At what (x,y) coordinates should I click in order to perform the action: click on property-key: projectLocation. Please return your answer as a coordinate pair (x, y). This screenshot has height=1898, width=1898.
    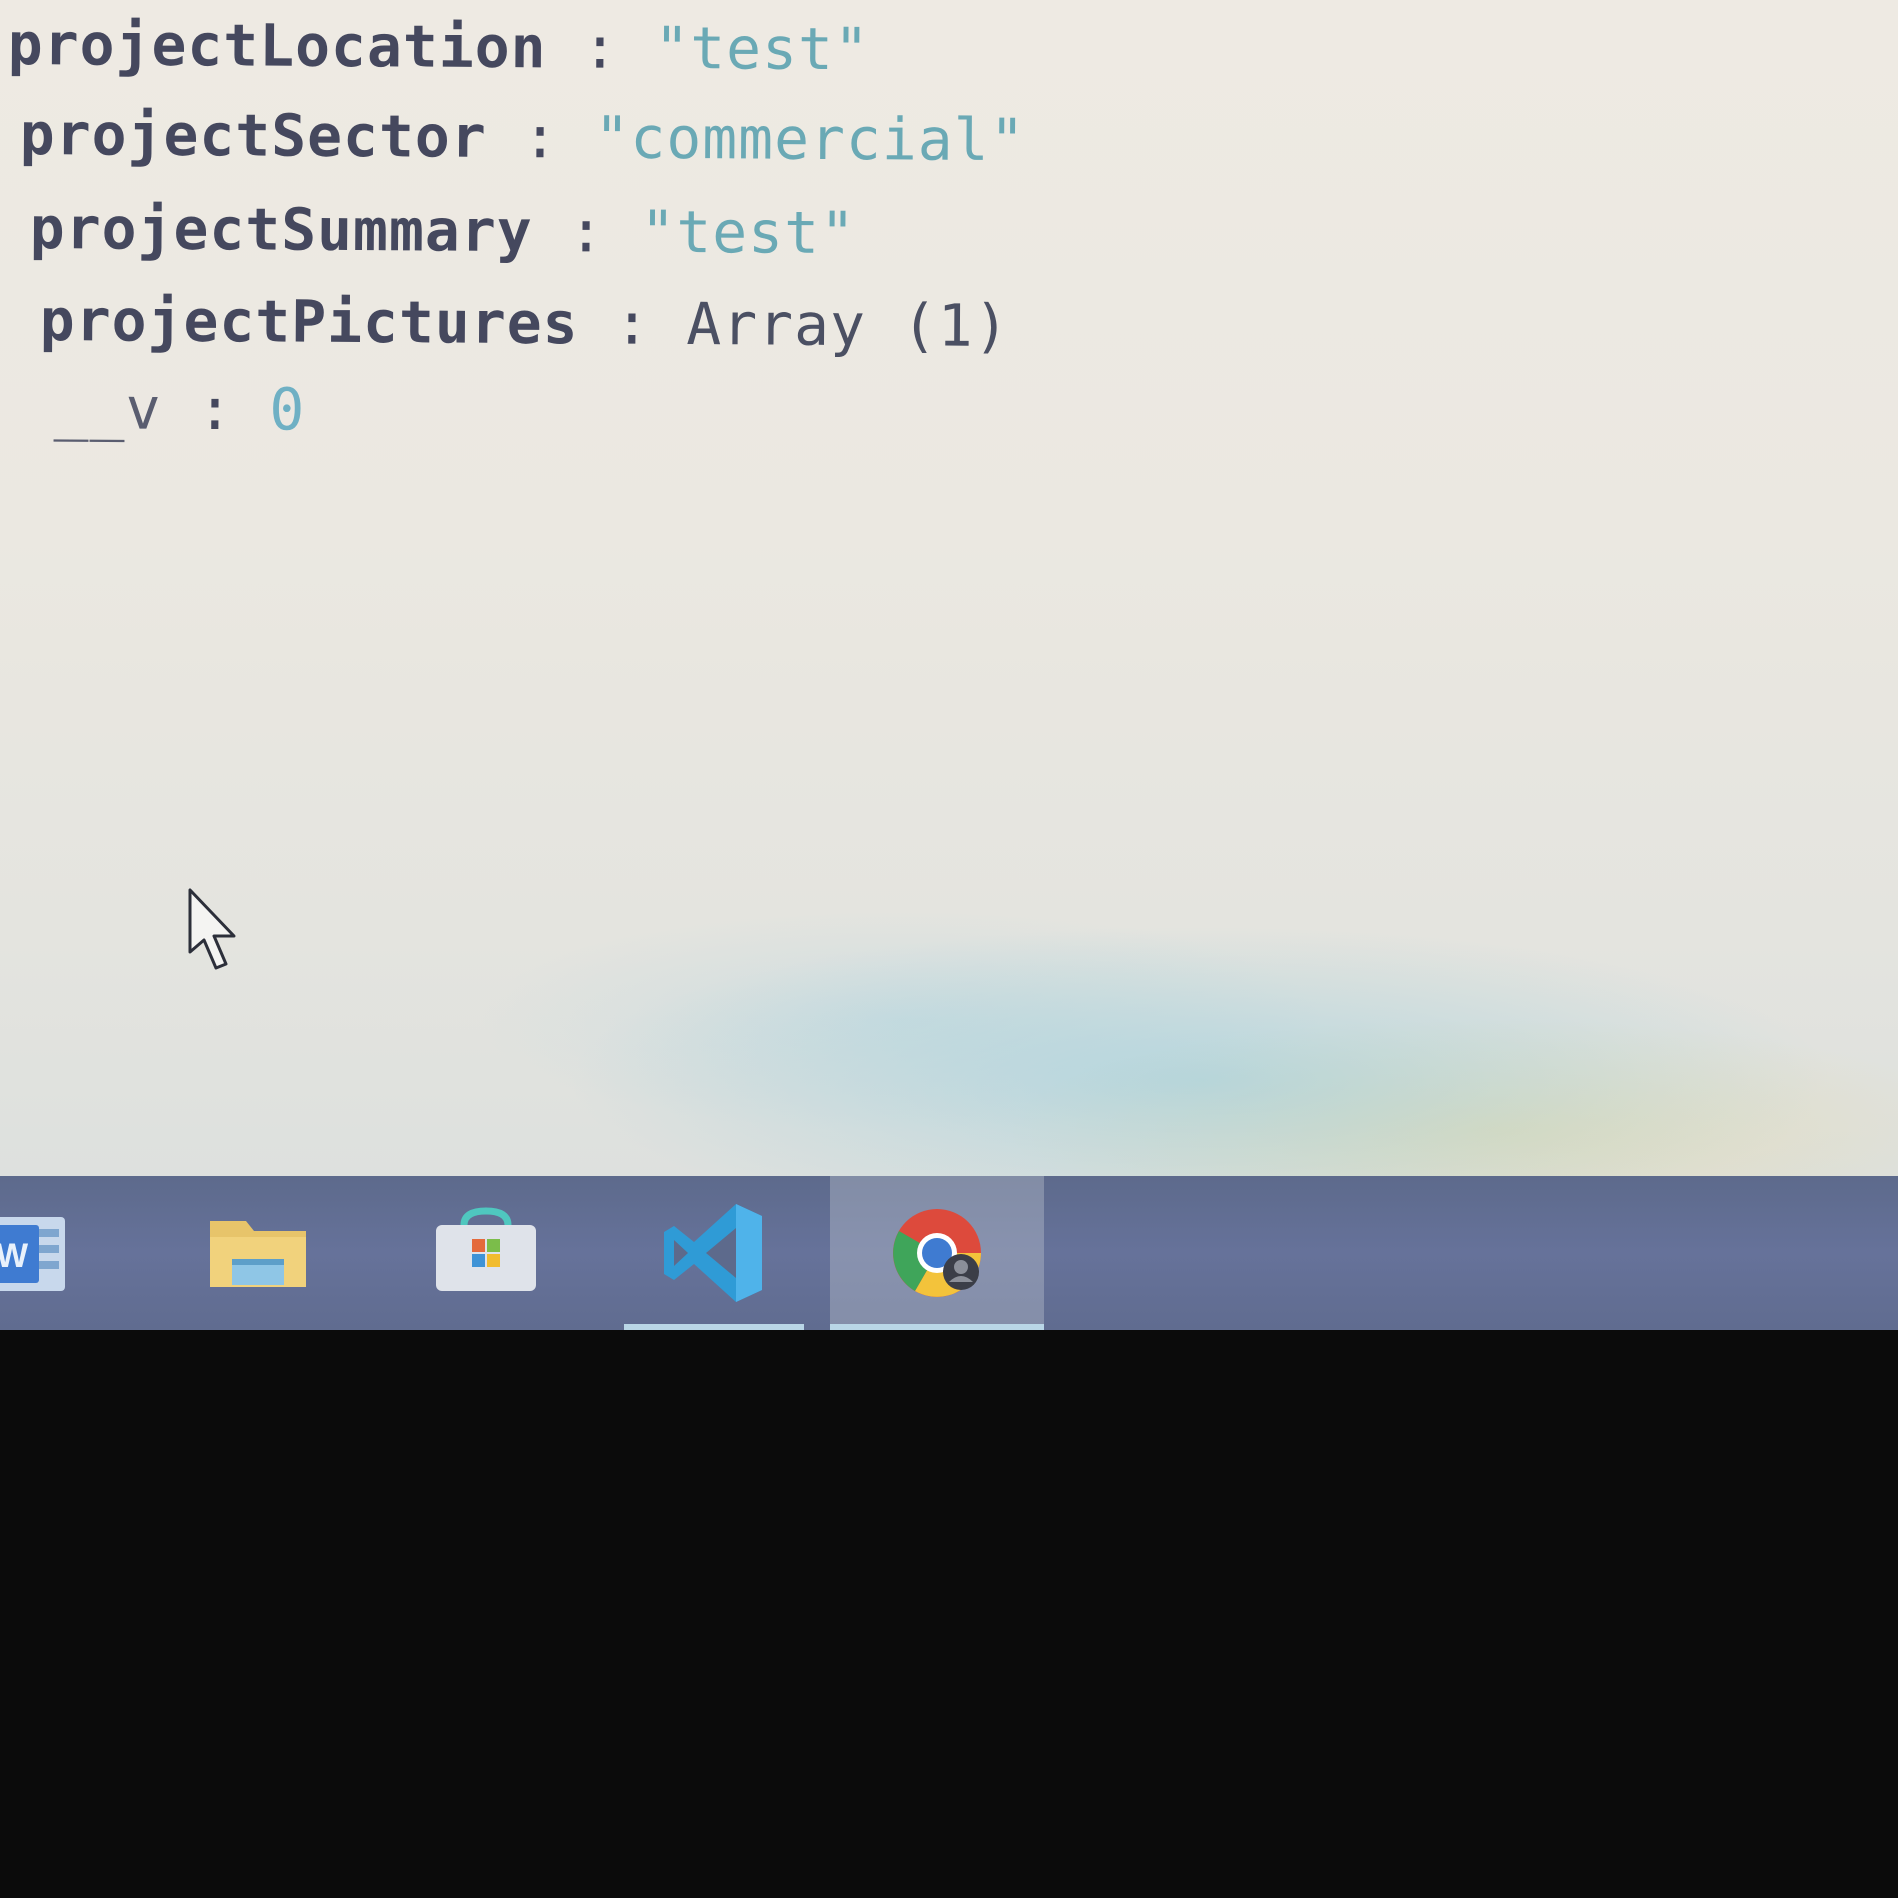
    Looking at the image, I should click on (277, 46).